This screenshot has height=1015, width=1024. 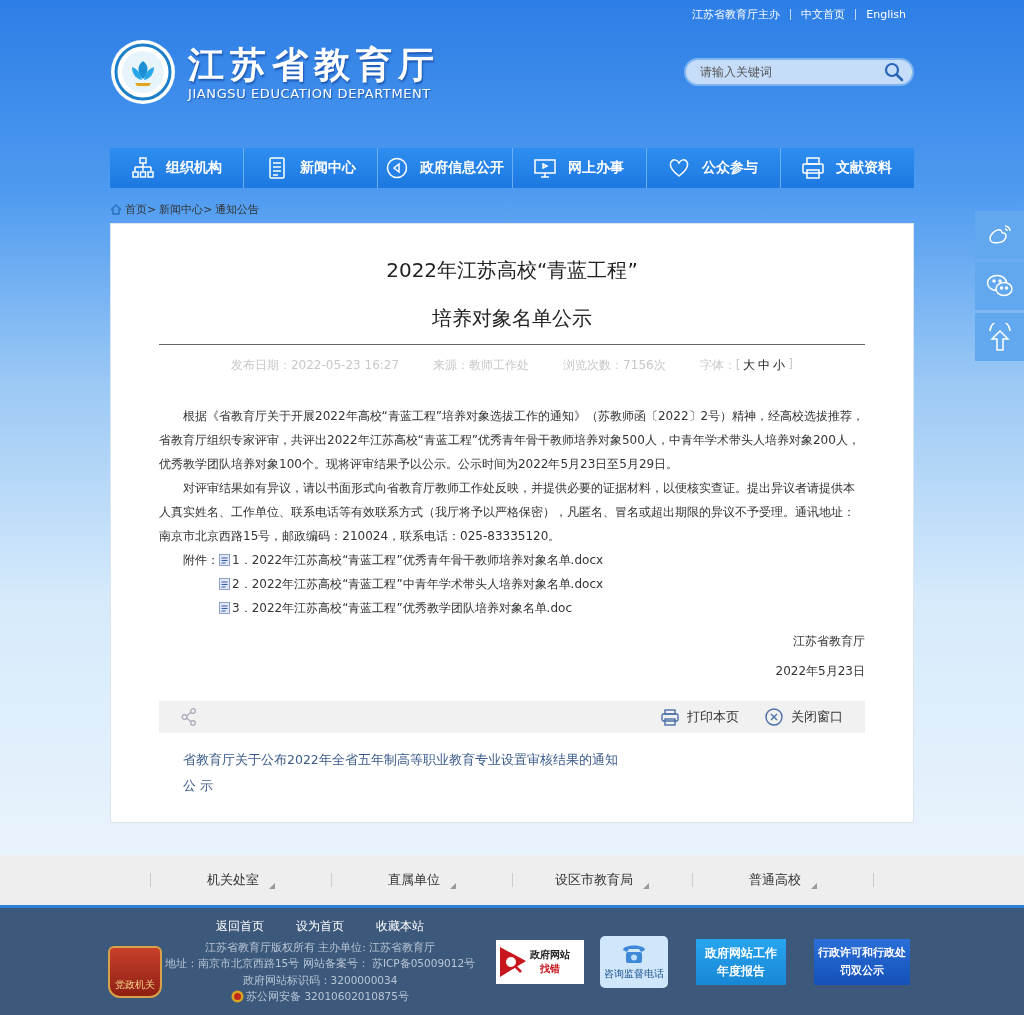 I want to click on attachment-link: 1．2022年江苏高校“青蓝工程”优秀青年骨干教师培养对象名单.docx, so click(x=418, y=560).